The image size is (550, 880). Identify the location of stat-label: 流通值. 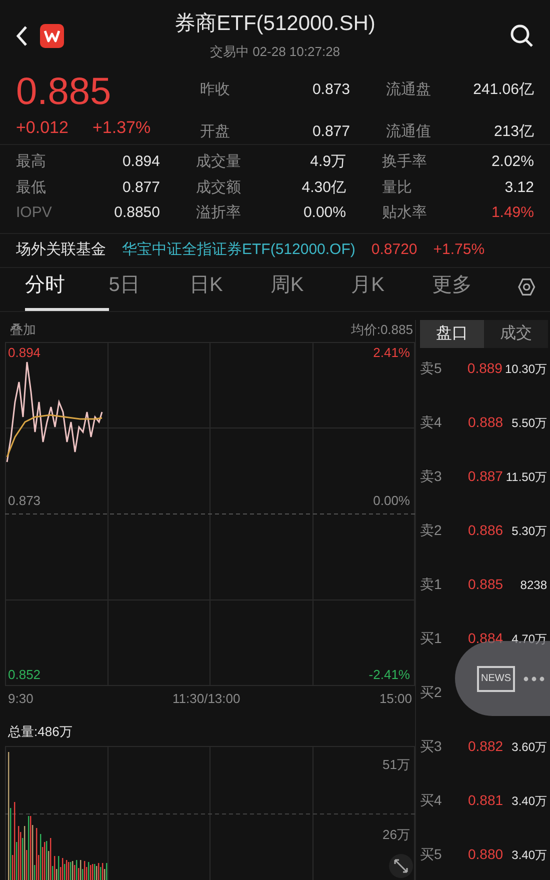
(408, 132).